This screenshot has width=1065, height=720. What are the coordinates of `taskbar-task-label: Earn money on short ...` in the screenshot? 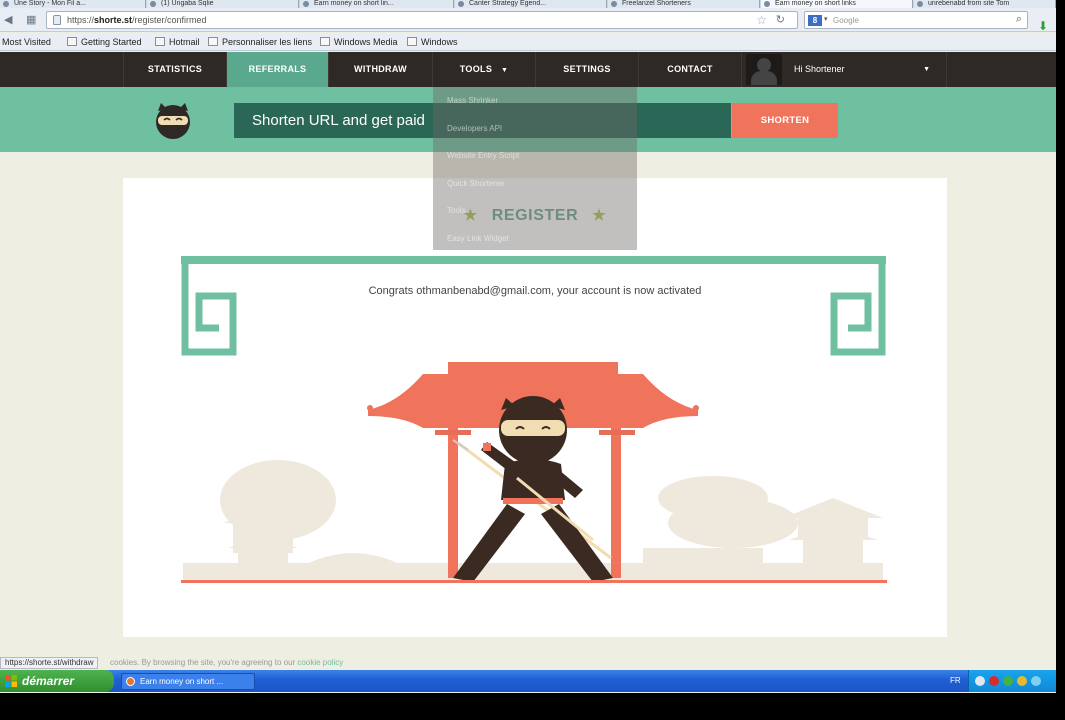 It's located at (182, 681).